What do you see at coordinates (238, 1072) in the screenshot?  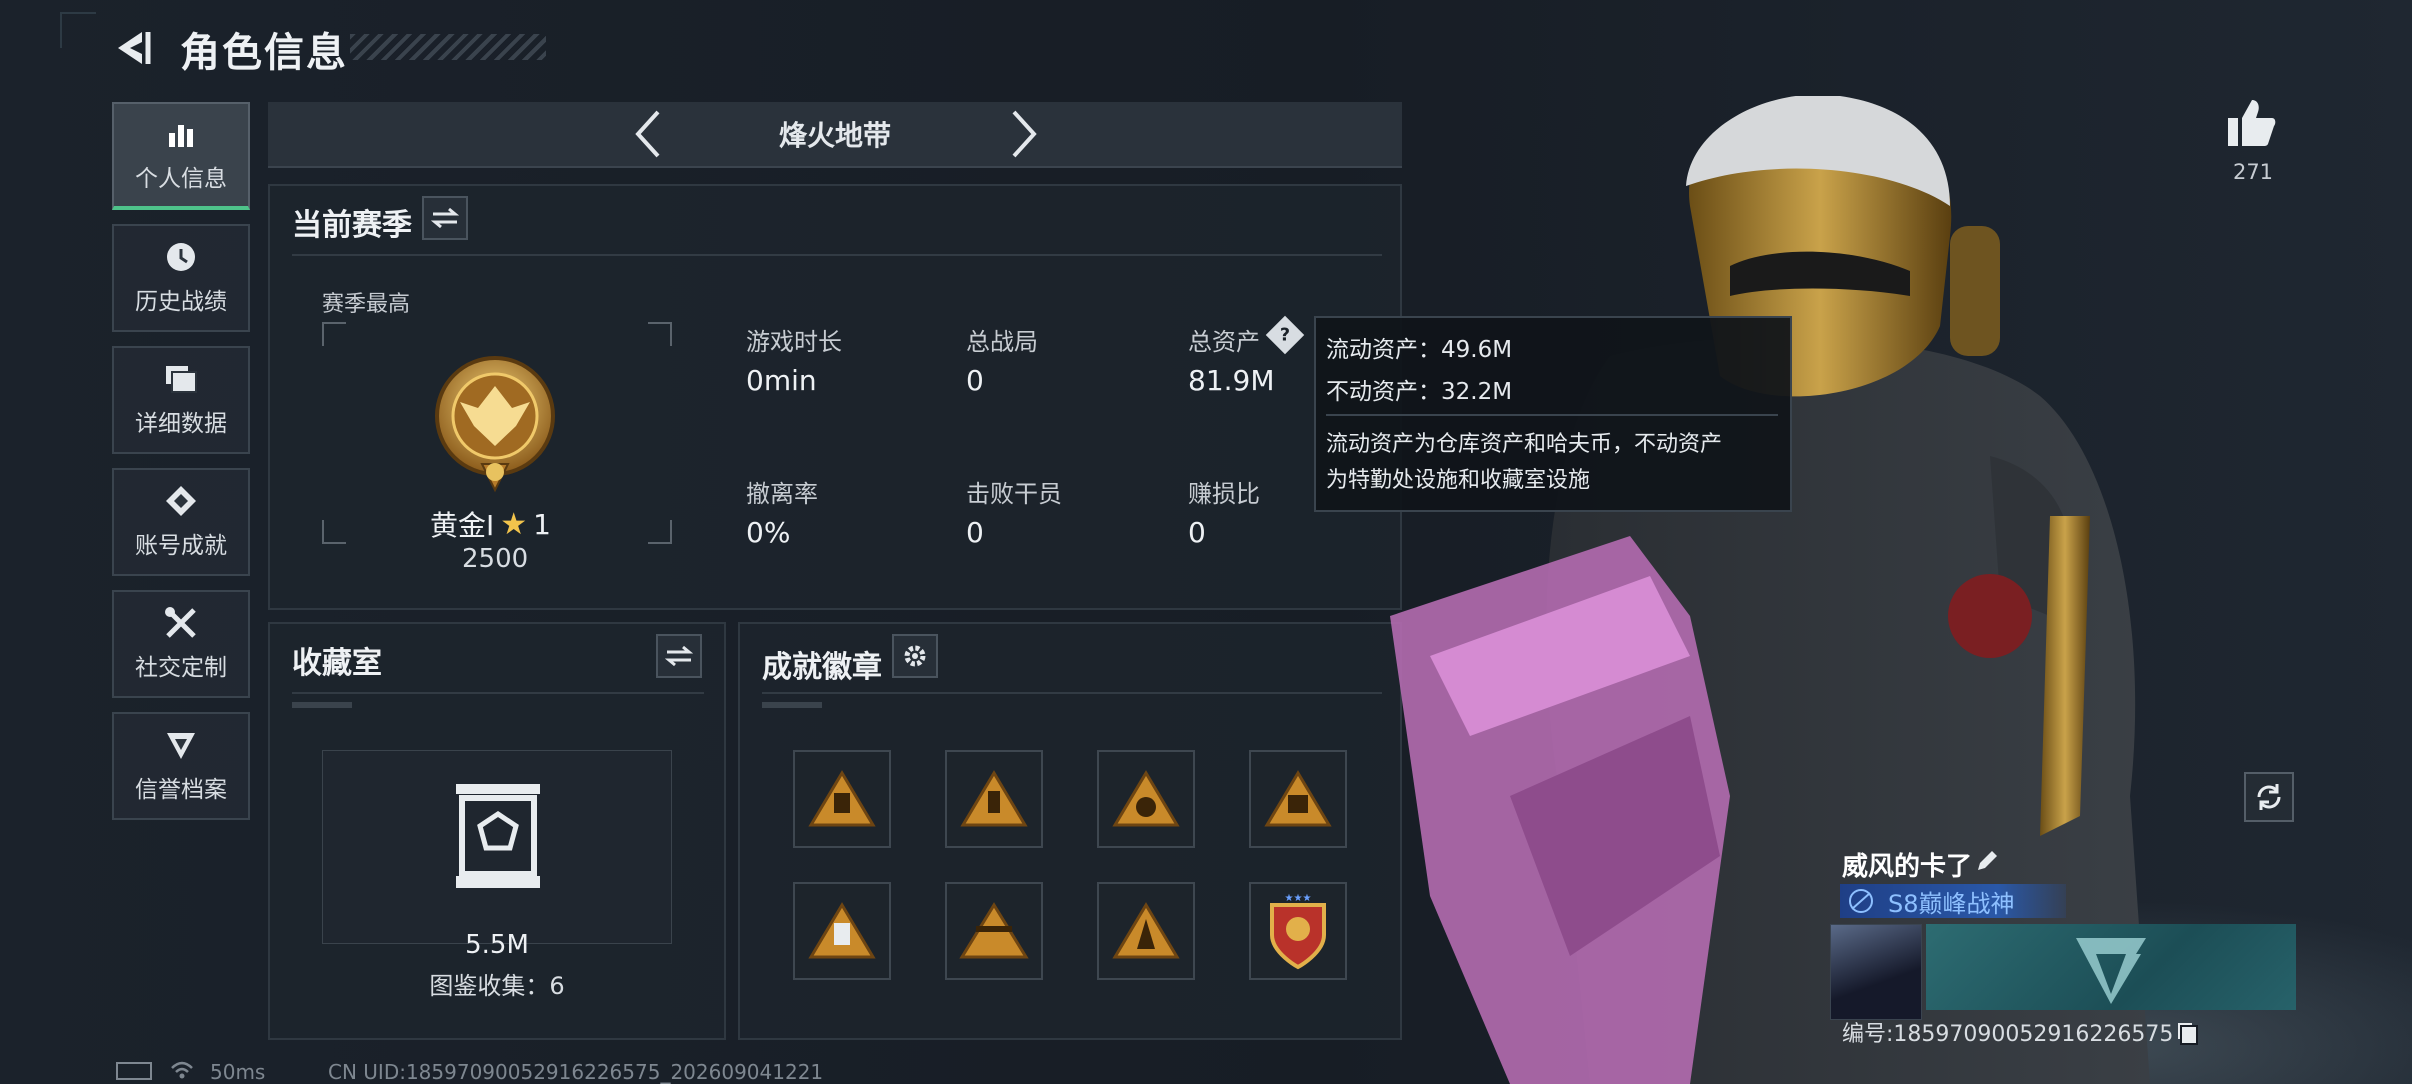 I see `ping-label: 50ms` at bounding box center [238, 1072].